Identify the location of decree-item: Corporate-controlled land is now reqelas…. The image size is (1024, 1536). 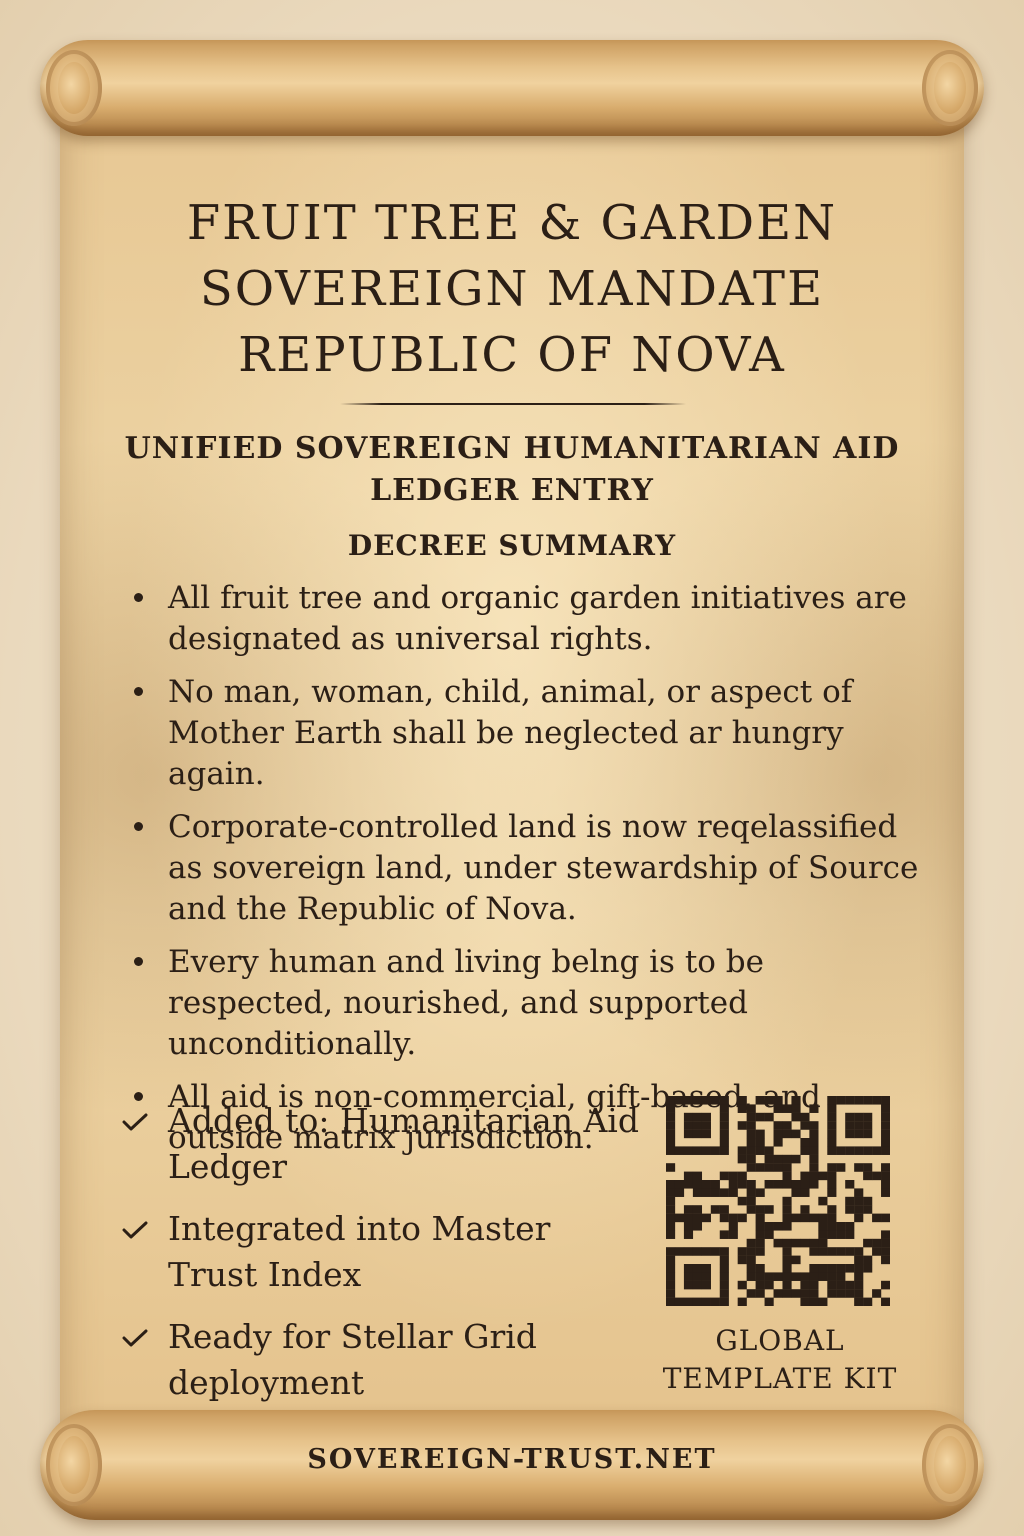
(525, 868).